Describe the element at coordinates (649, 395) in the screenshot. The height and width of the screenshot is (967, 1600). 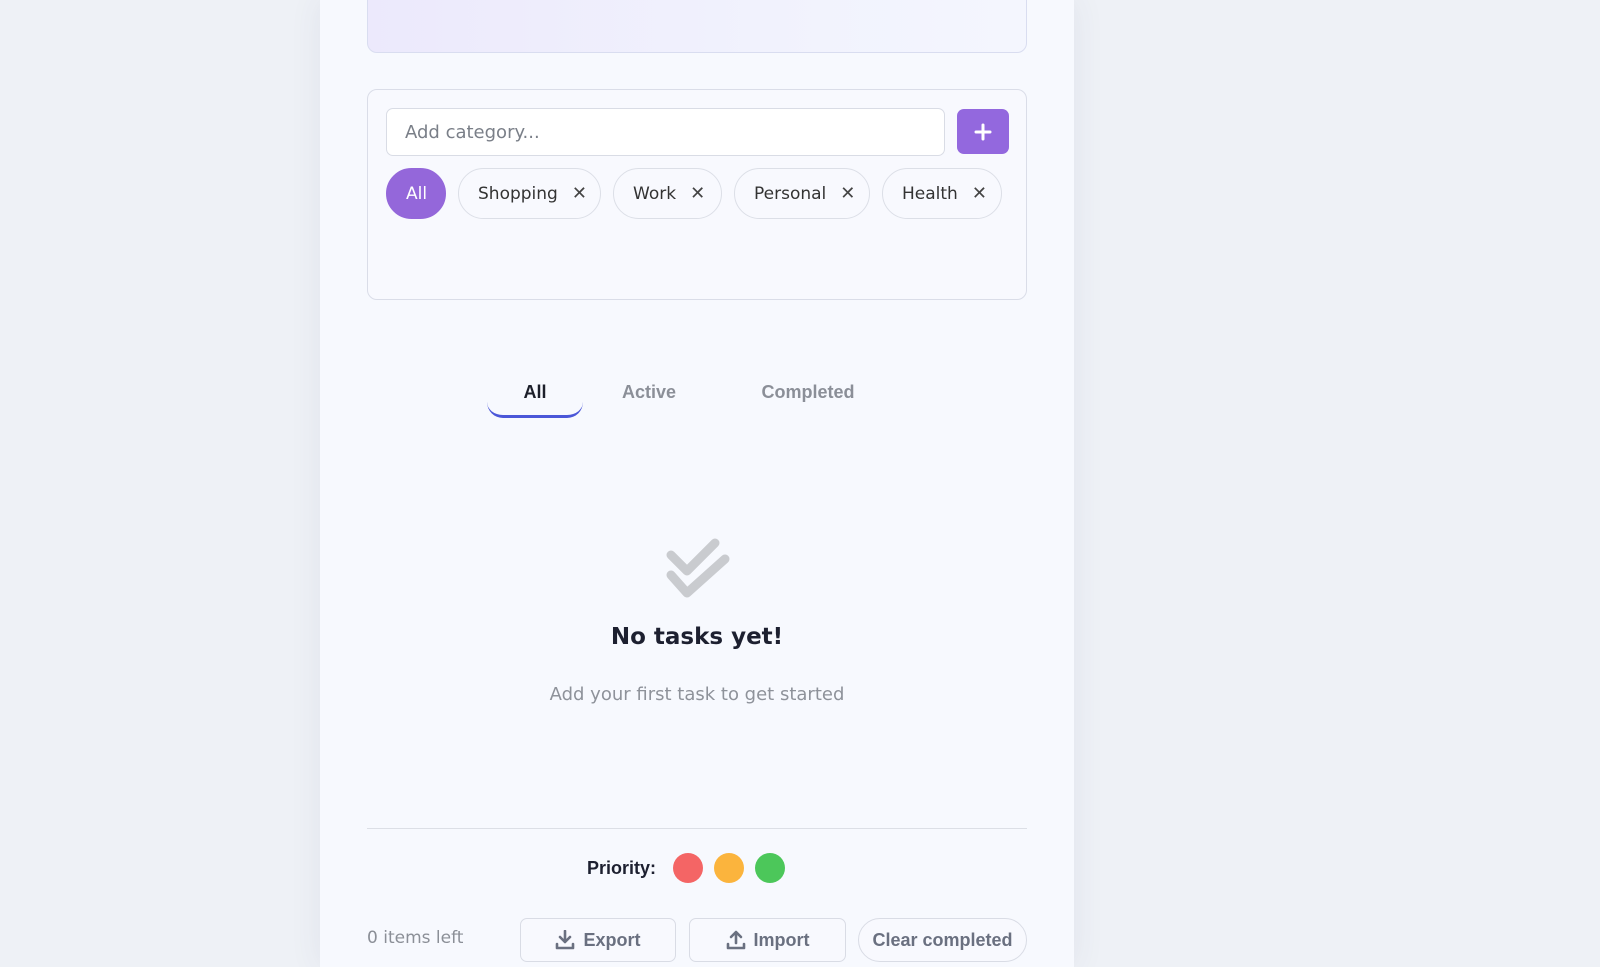
I see `tab-active: Active` at that location.